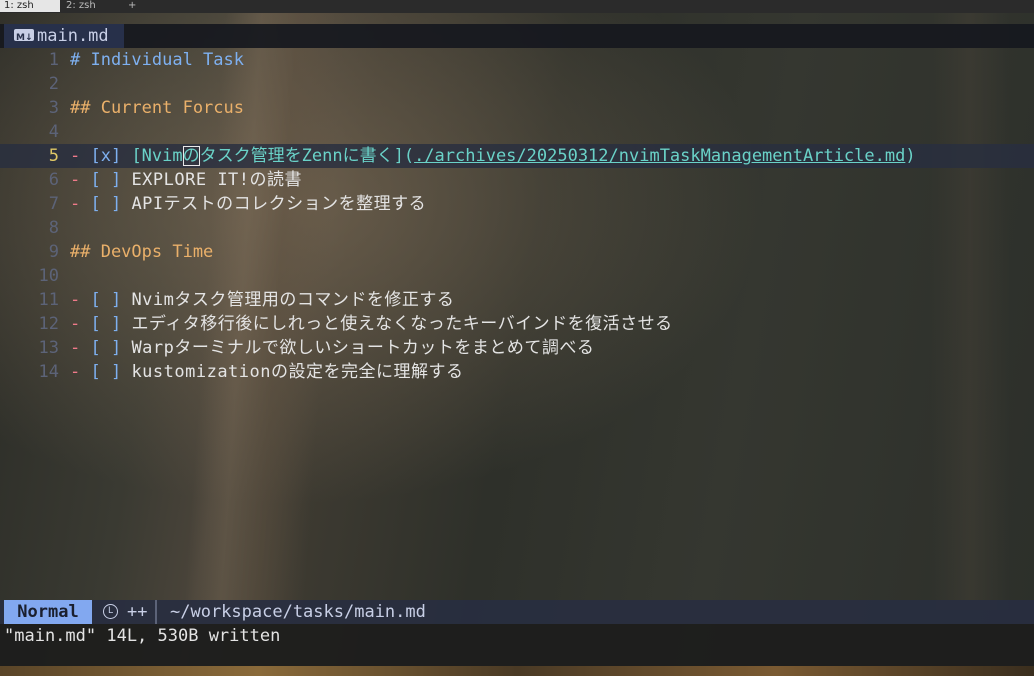 This screenshot has width=1034, height=676. I want to click on line-number: 11, so click(48, 300).